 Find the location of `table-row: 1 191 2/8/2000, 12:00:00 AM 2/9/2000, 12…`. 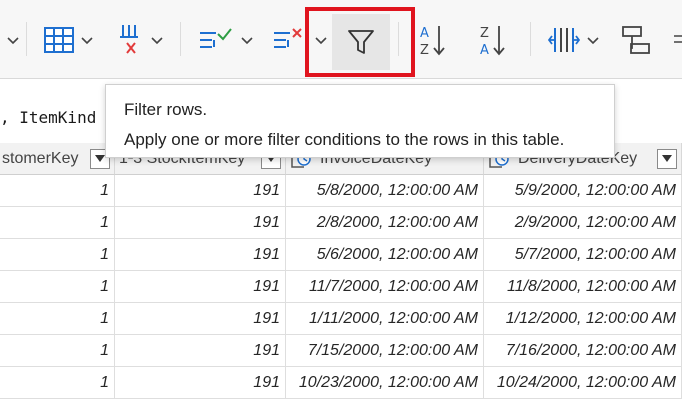

table-row: 1 191 2/8/2000, 12:00:00 AM 2/9/2000, 12… is located at coordinates (341, 223).